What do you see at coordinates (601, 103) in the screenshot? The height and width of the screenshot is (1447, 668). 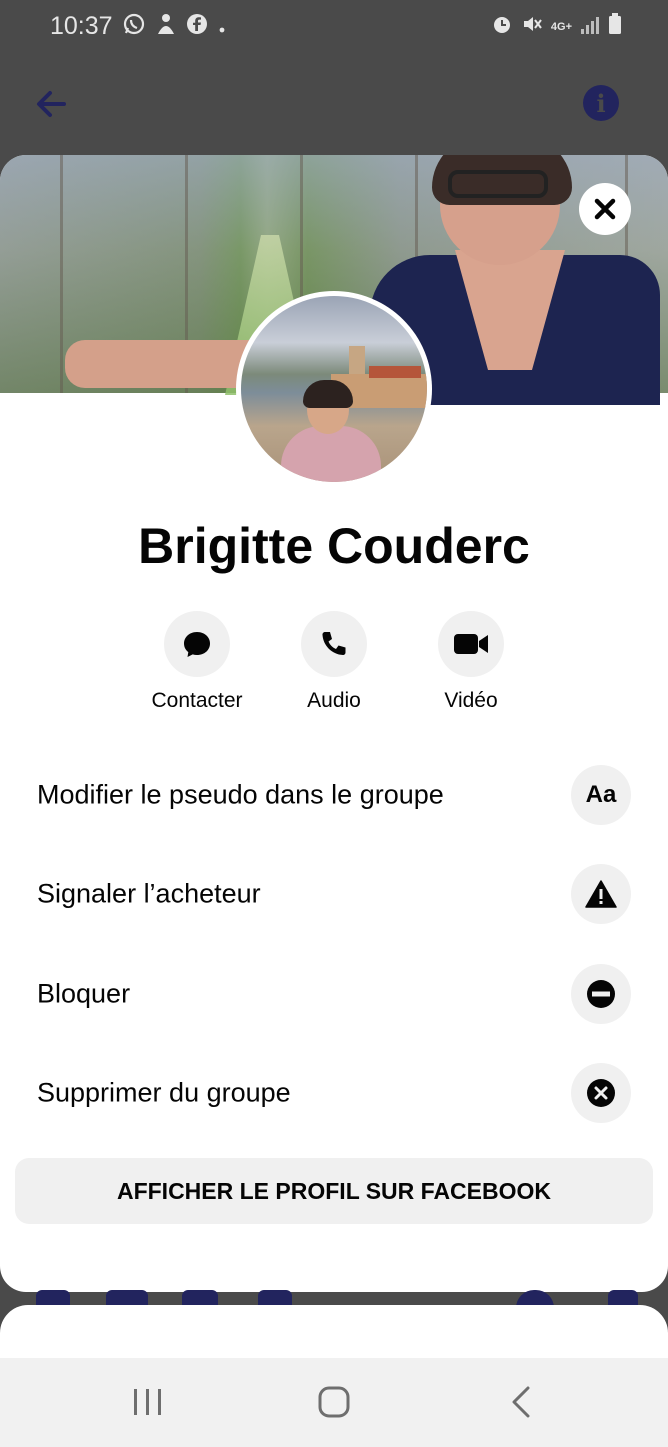 I see `info-icon` at bounding box center [601, 103].